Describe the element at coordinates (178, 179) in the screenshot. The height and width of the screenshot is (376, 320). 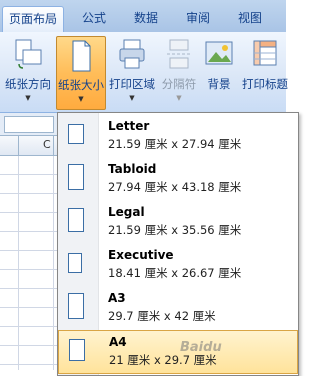
I see `paper-size-option-tabloid: Tabloid 27.94 厘米 x 43.18 厘米` at that location.